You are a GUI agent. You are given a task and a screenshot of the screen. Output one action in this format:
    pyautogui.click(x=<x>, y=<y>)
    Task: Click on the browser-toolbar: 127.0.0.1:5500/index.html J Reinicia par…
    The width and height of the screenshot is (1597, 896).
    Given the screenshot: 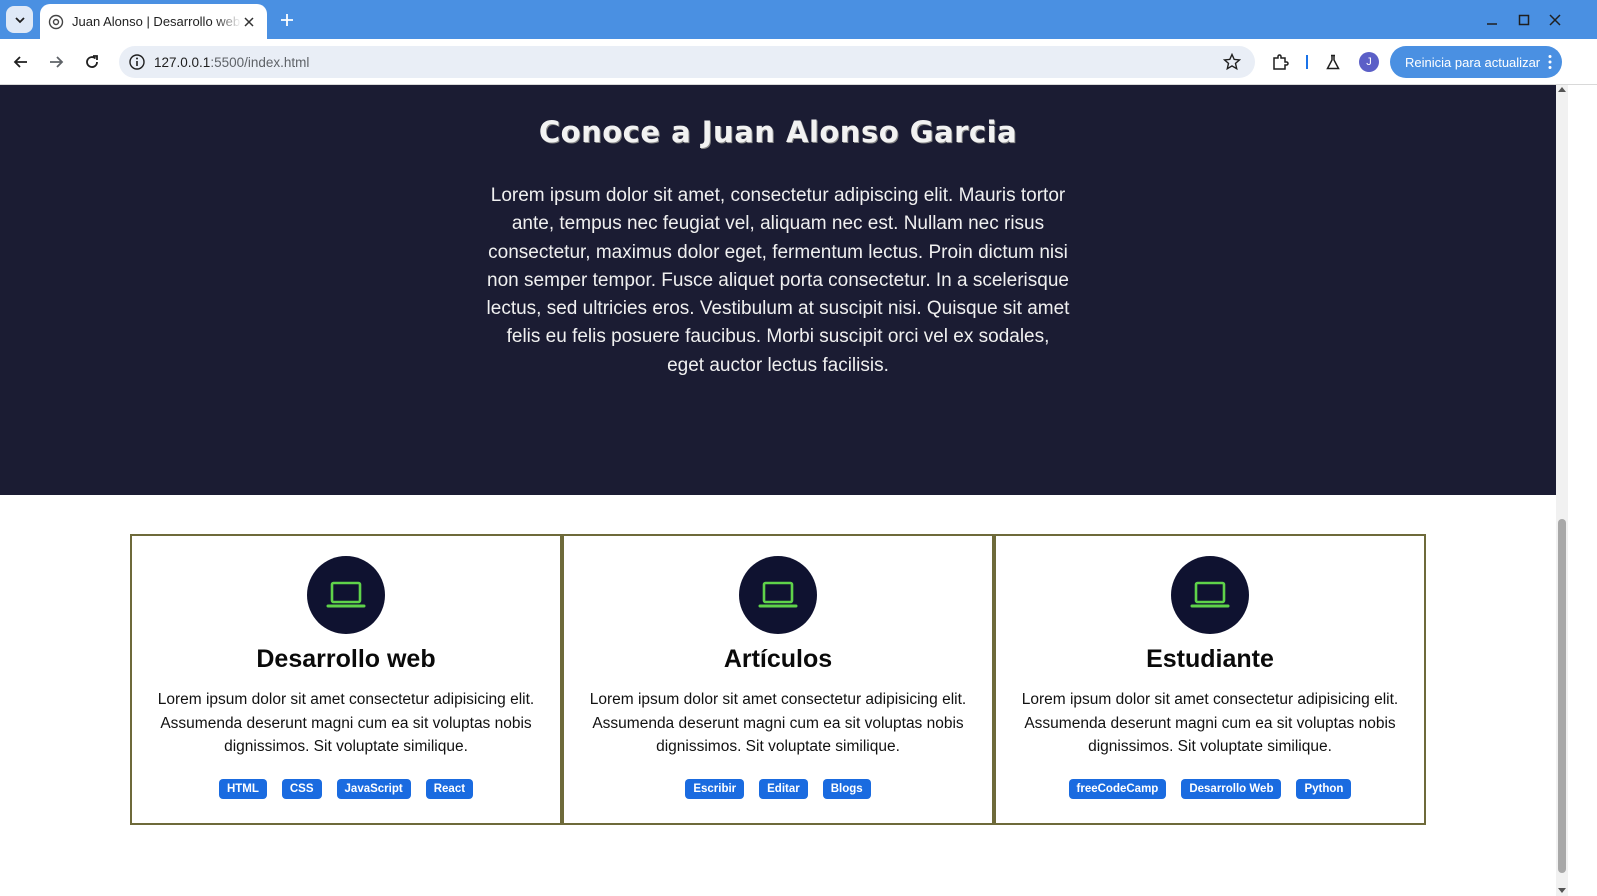 What is the action you would take?
    pyautogui.click(x=798, y=62)
    